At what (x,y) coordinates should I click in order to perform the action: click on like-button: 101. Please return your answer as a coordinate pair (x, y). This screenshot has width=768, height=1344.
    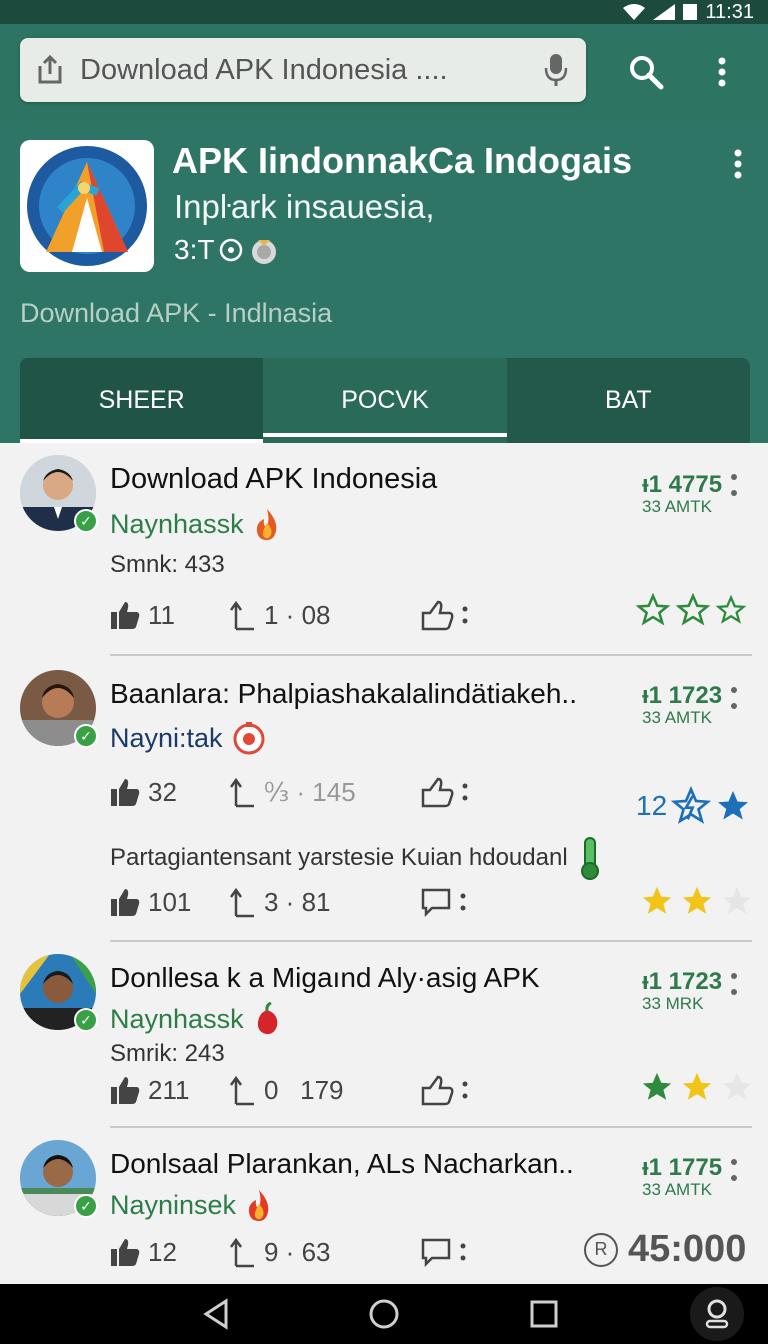
    Looking at the image, I should click on (150, 902).